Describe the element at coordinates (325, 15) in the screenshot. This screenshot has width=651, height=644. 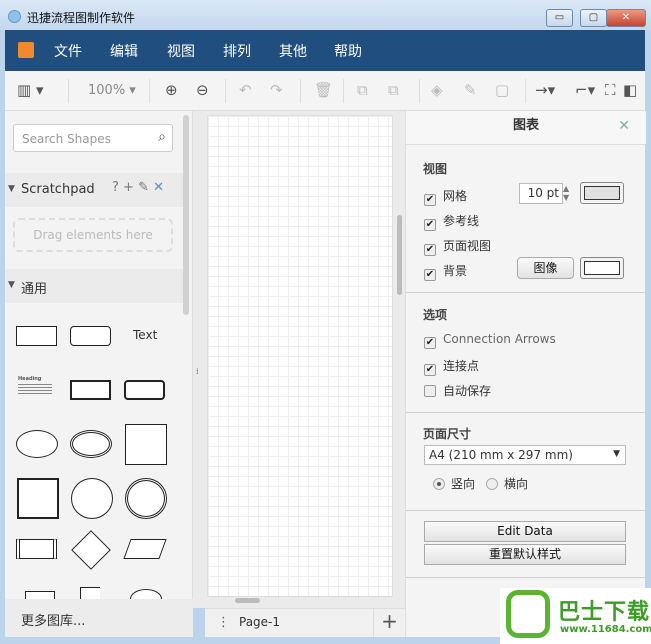
I see `title-bar: 迅捷流程图制作软件 ▭ ▢ ✕` at that location.